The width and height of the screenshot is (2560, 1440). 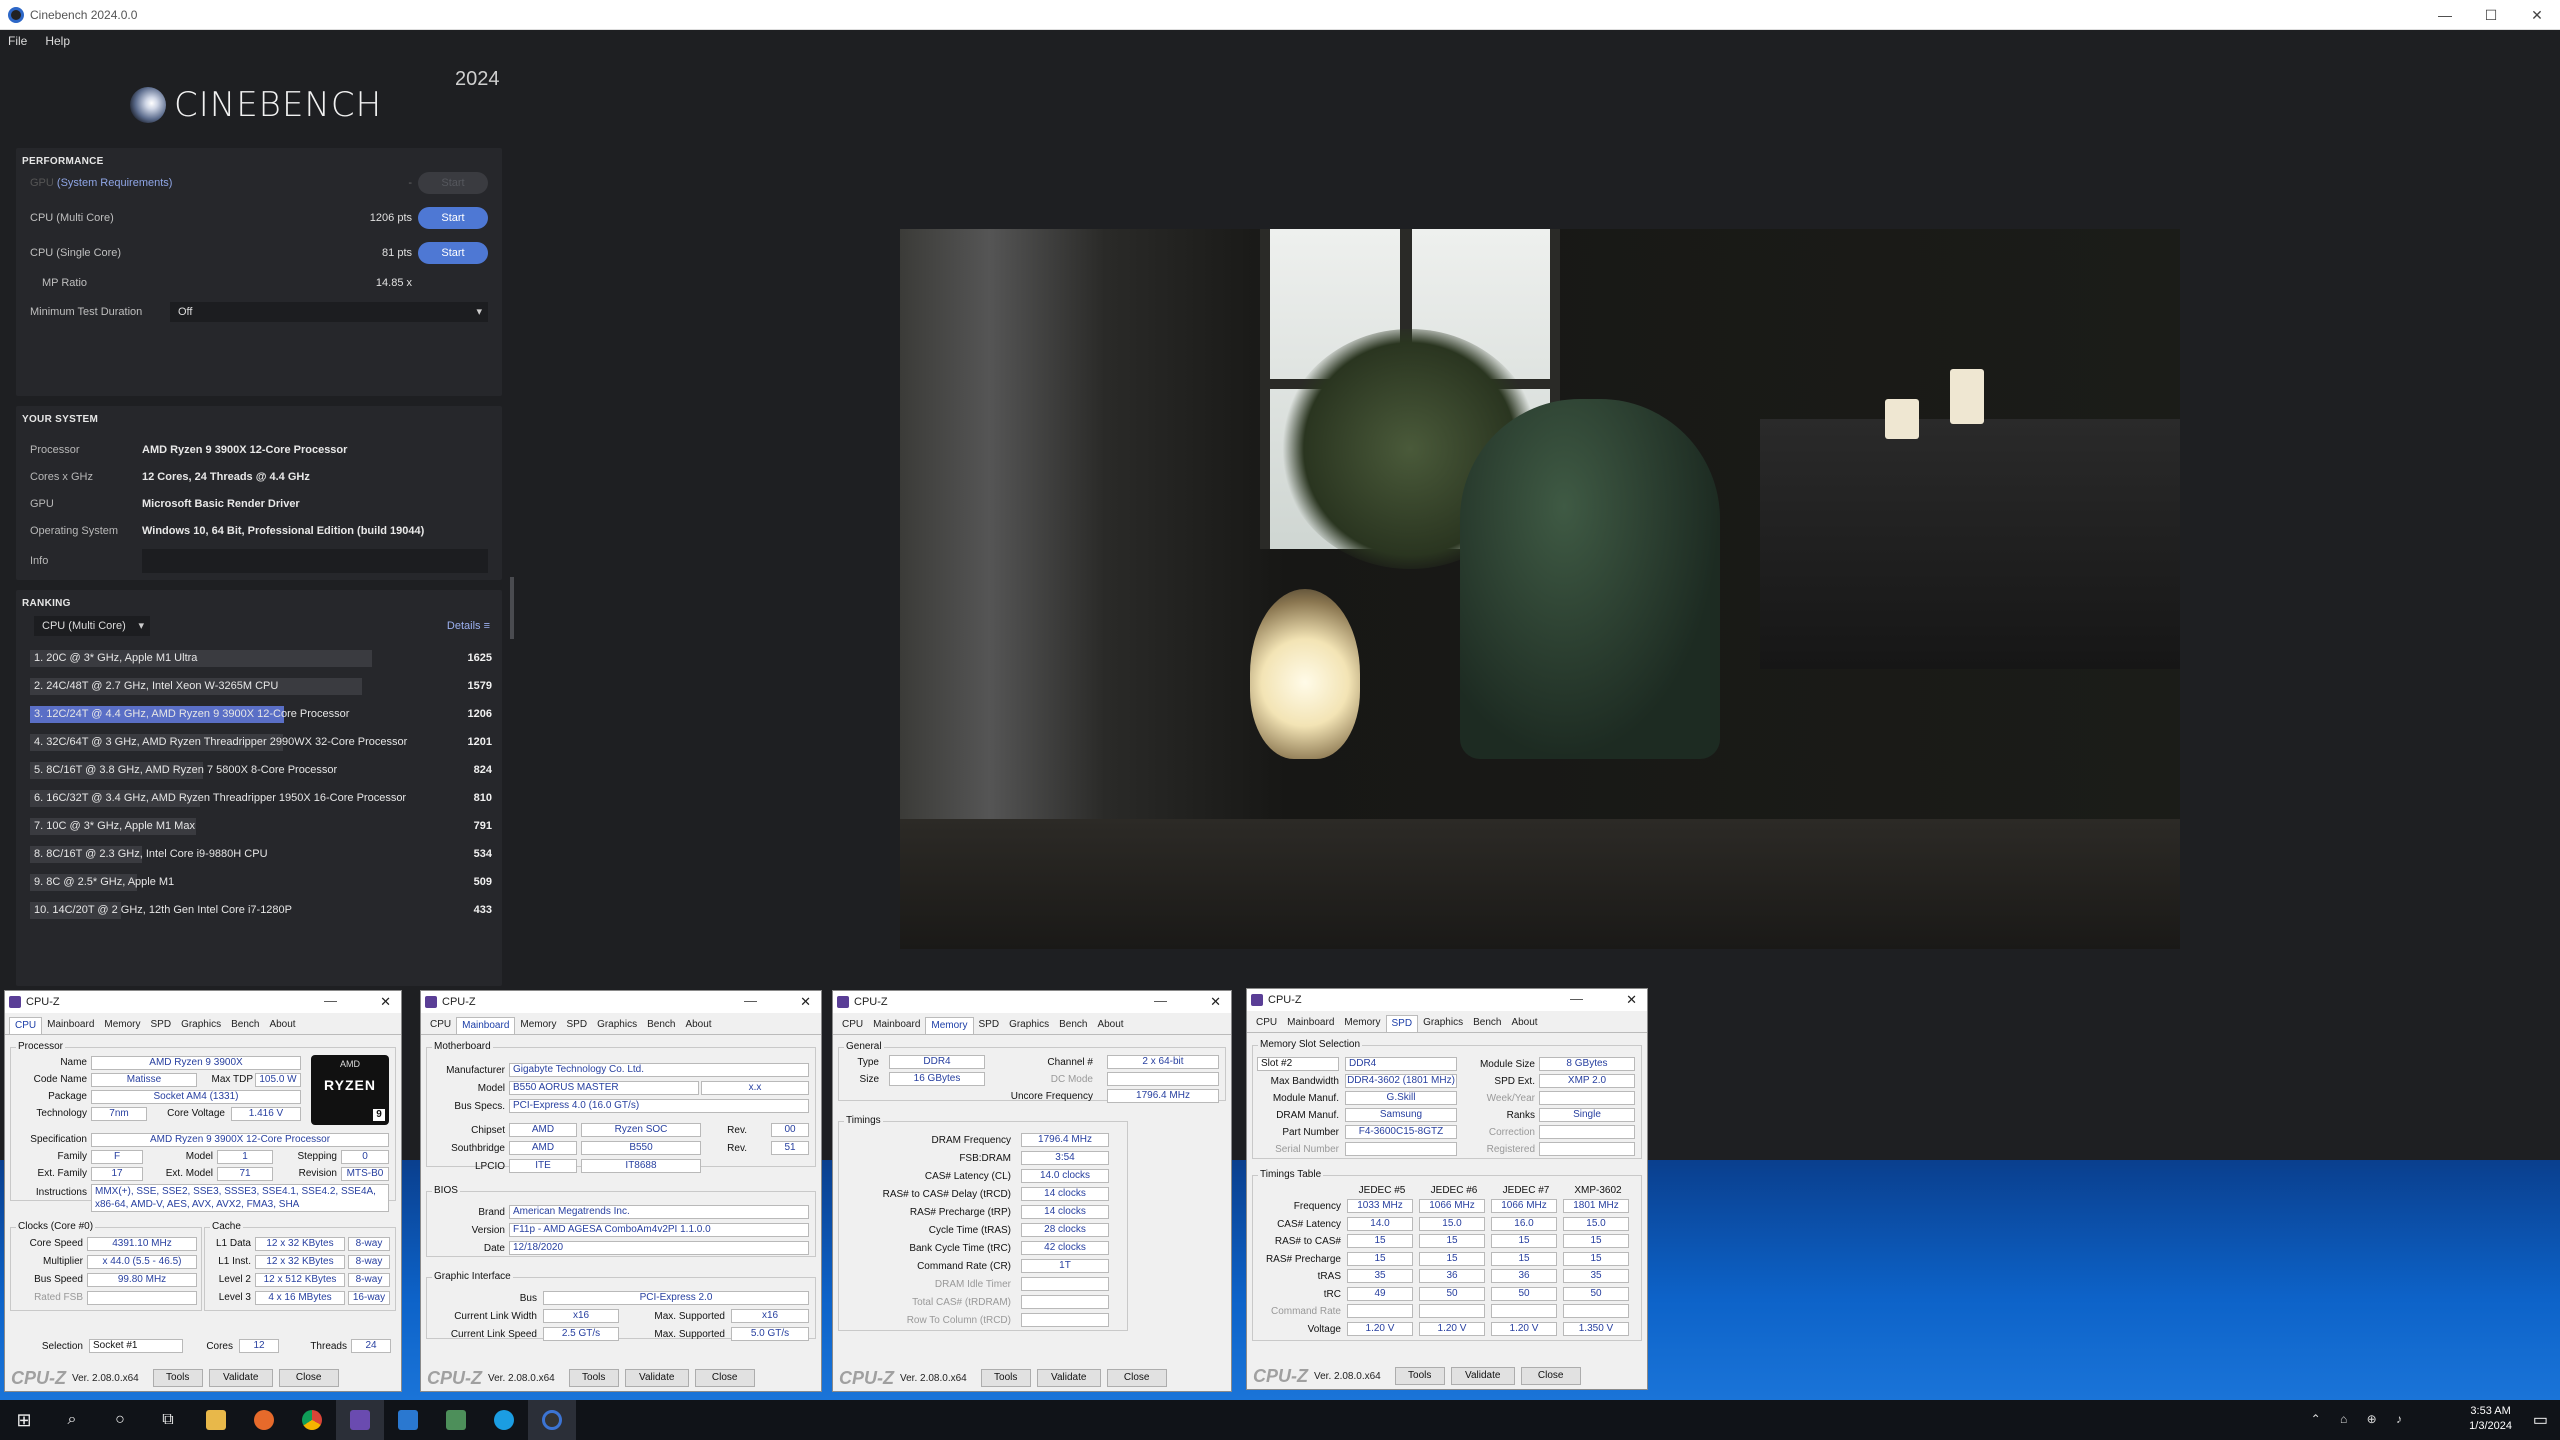 I want to click on ranking-filter-dropdown: CPU (Multi Core), so click(x=92, y=626).